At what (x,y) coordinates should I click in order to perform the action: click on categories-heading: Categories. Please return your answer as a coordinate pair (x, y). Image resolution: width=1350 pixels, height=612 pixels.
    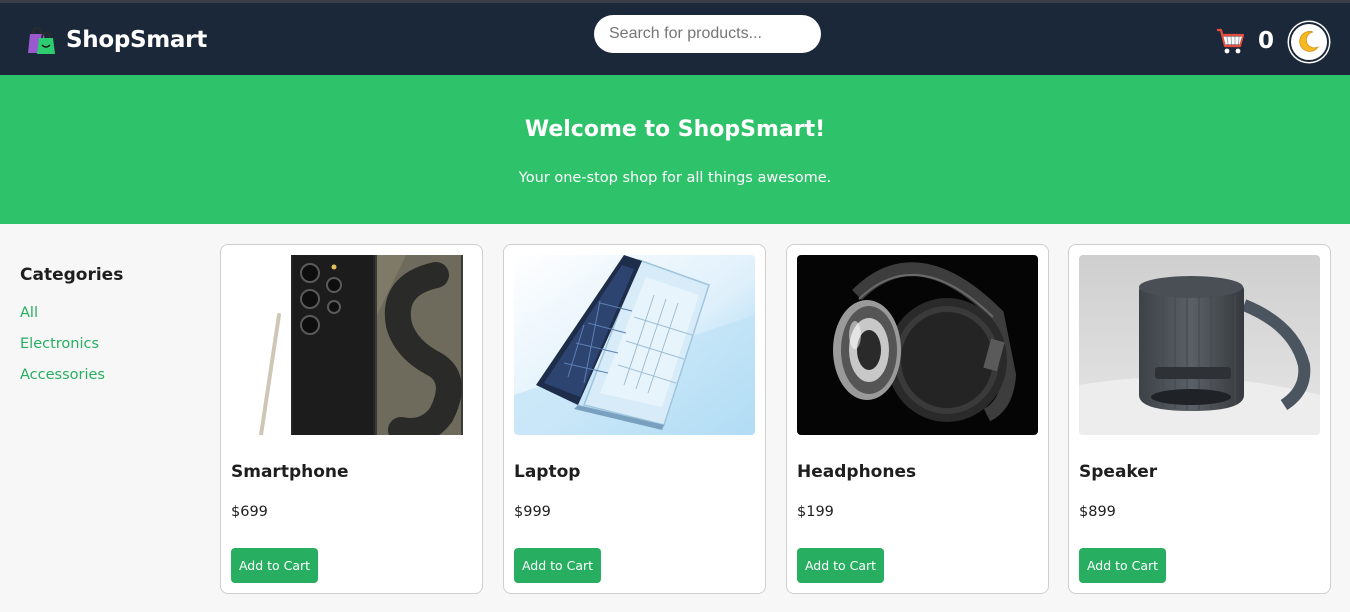
    Looking at the image, I should click on (72, 275).